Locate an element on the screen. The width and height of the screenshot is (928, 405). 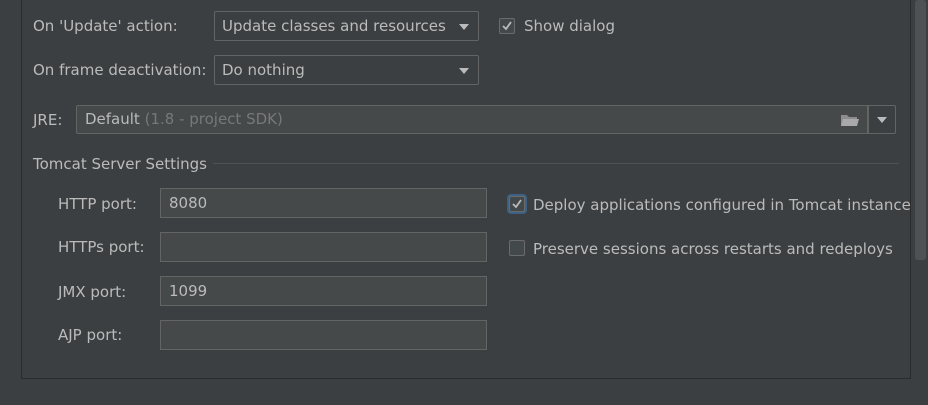
folder-icon is located at coordinates (850, 120).